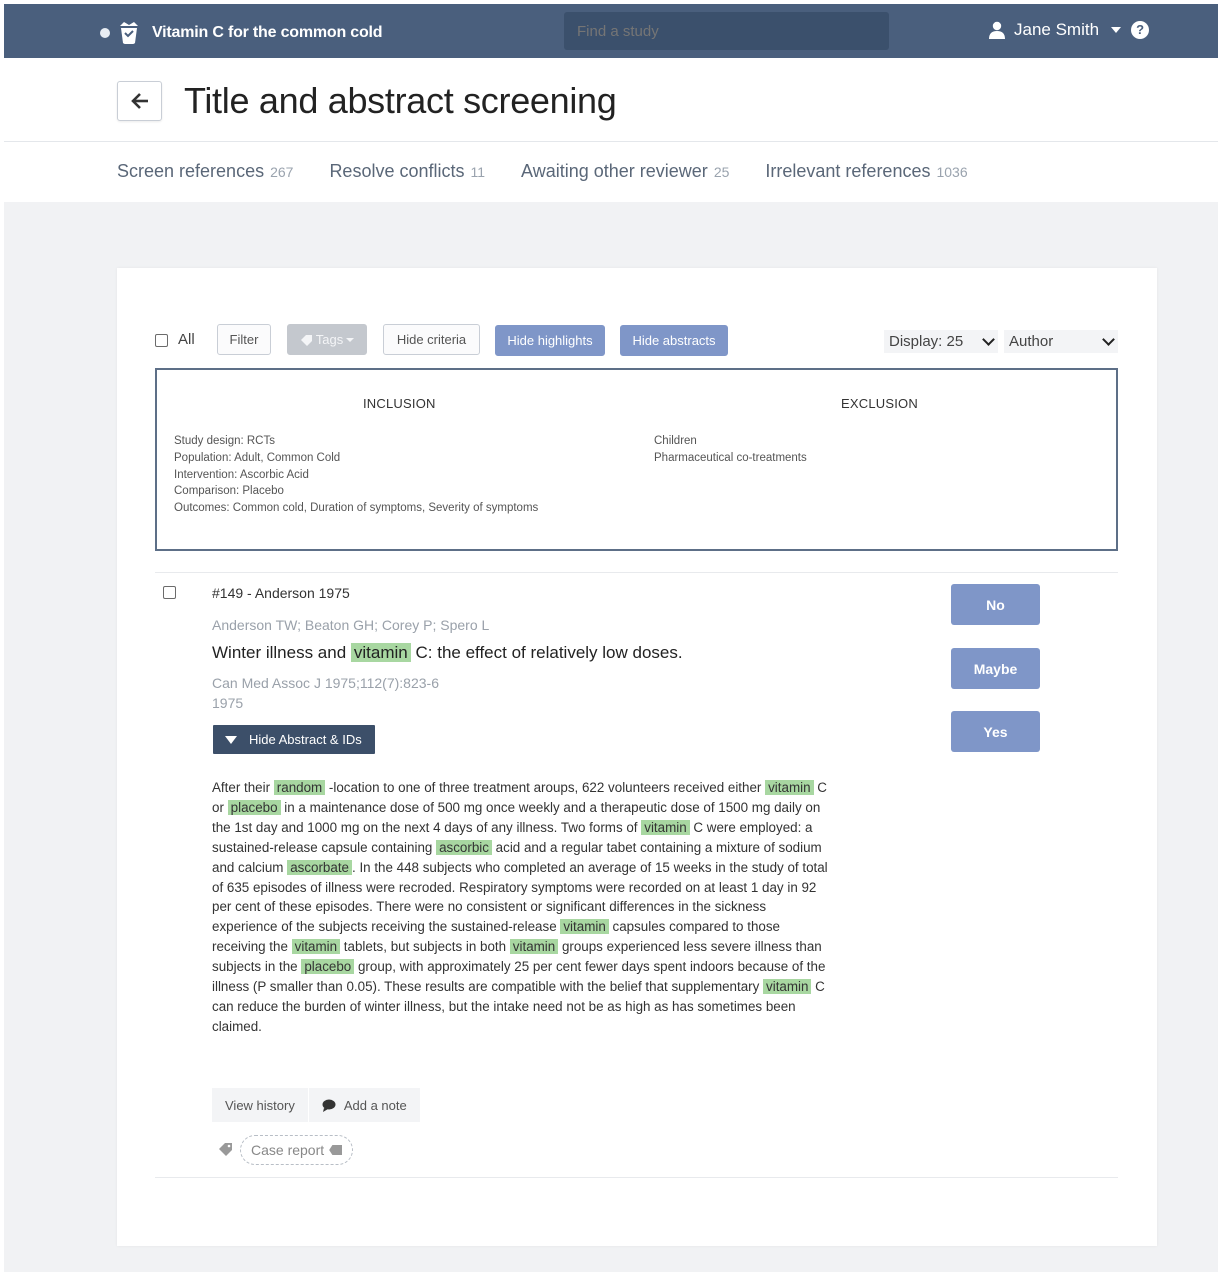 The height and width of the screenshot is (1272, 1218). I want to click on select-all-label: All, so click(186, 339).